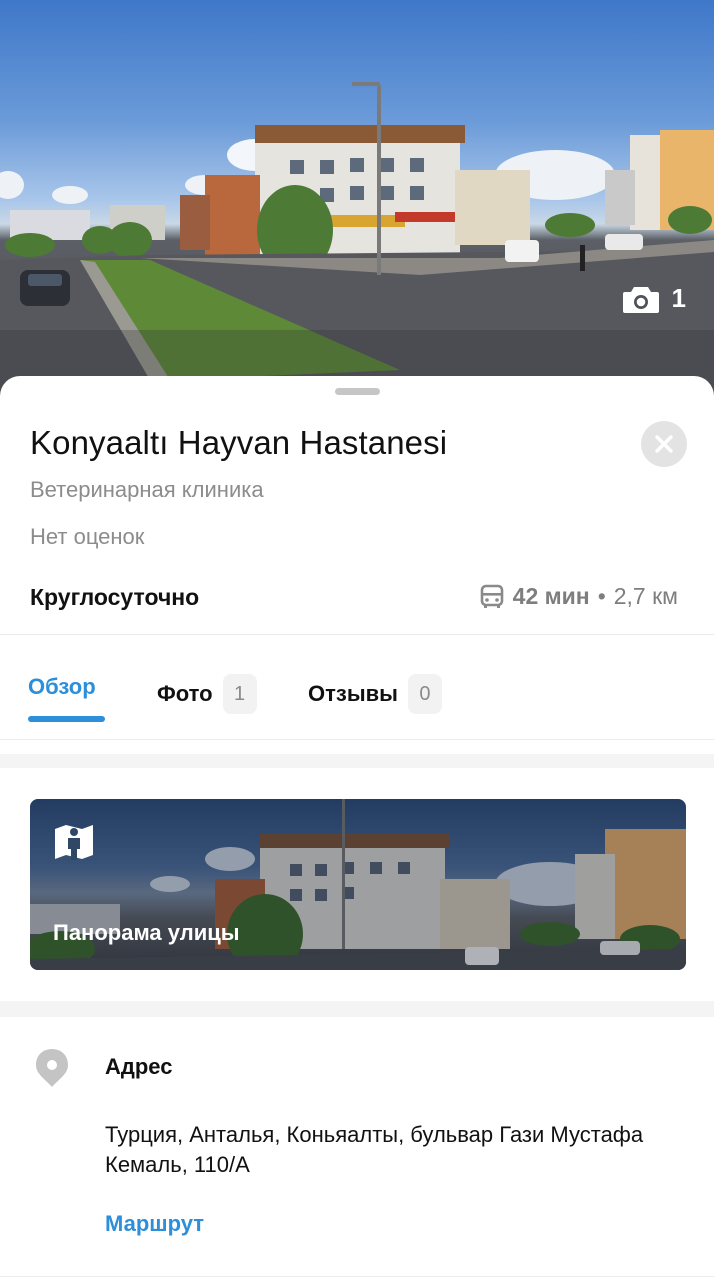  Describe the element at coordinates (139, 1066) in the screenshot. I see `address-title: Адрес` at that location.